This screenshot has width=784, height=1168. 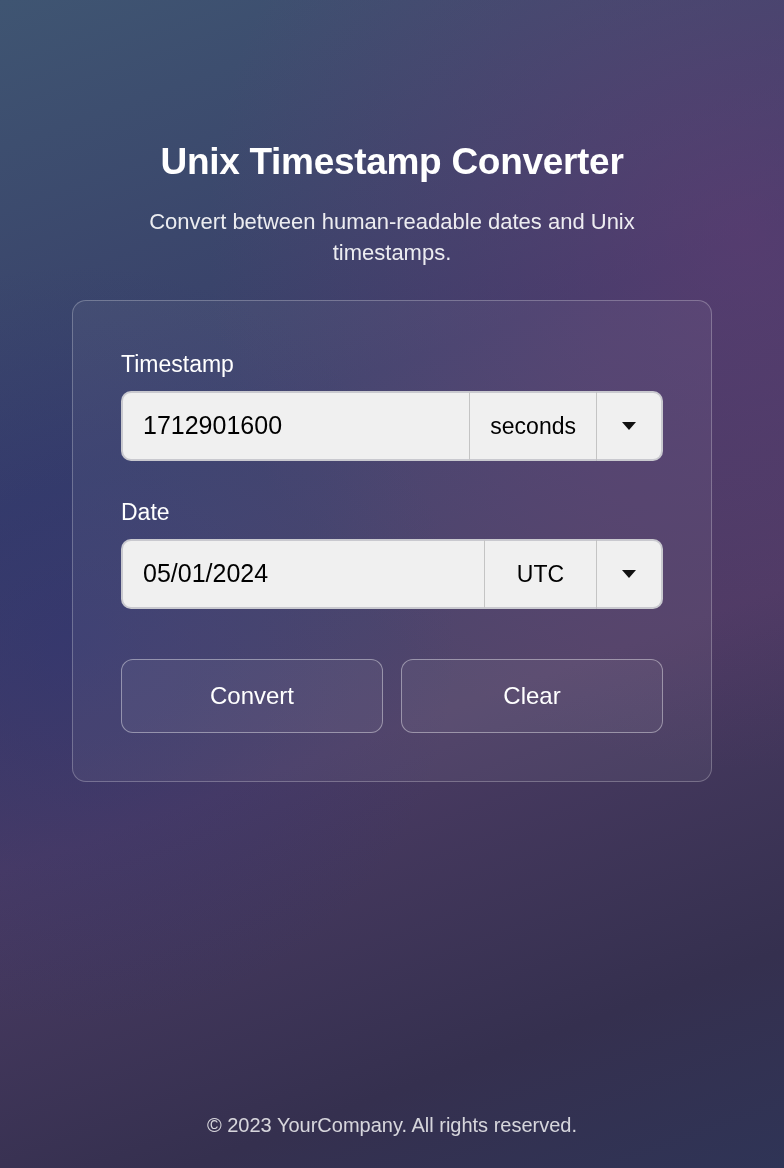 I want to click on page-subtitle: Convert between human-readable dates and Unix timestamps., so click(x=392, y=237).